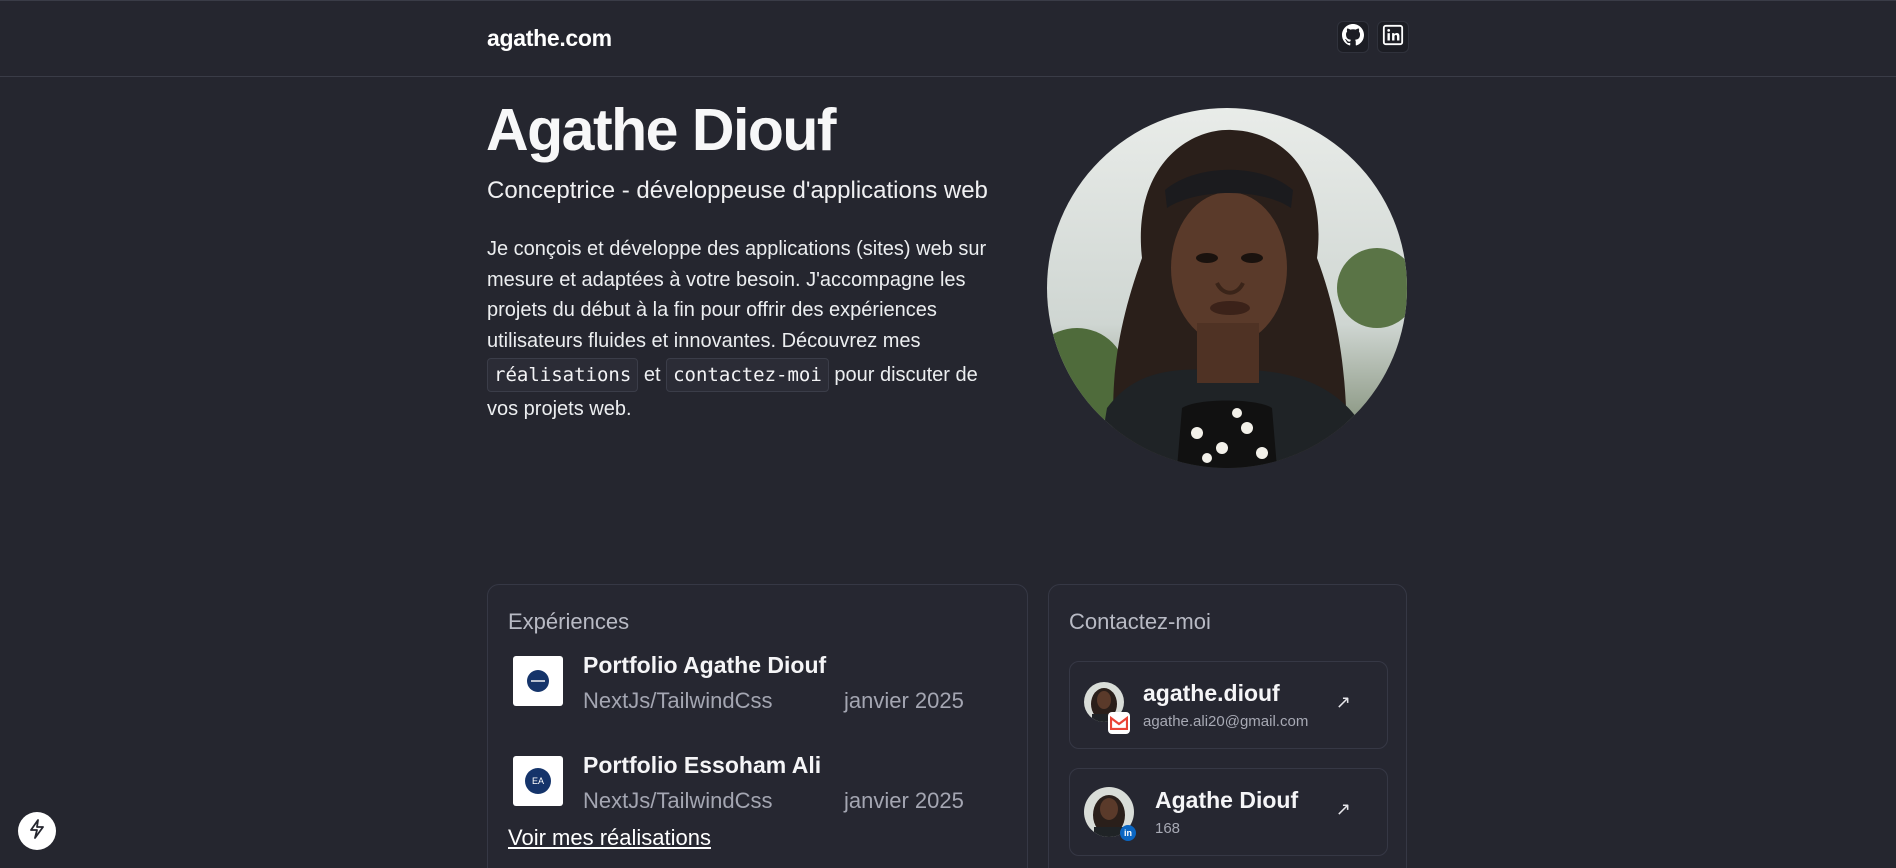 This screenshot has height=868, width=1896. I want to click on logo-initials: EA, so click(538, 781).